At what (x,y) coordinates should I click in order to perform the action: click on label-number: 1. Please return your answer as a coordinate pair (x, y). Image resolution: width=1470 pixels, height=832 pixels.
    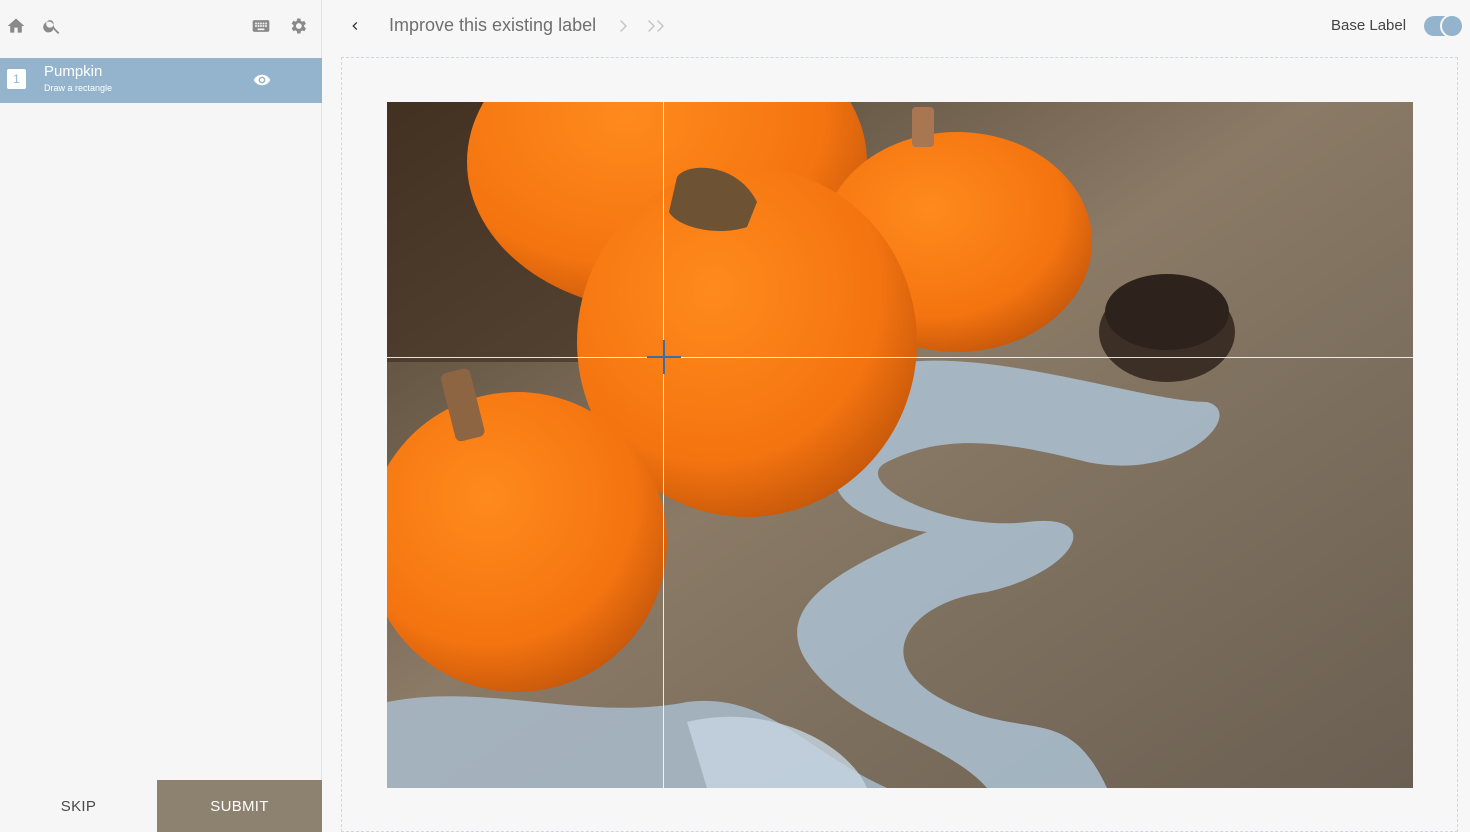
    Looking at the image, I should click on (16, 79).